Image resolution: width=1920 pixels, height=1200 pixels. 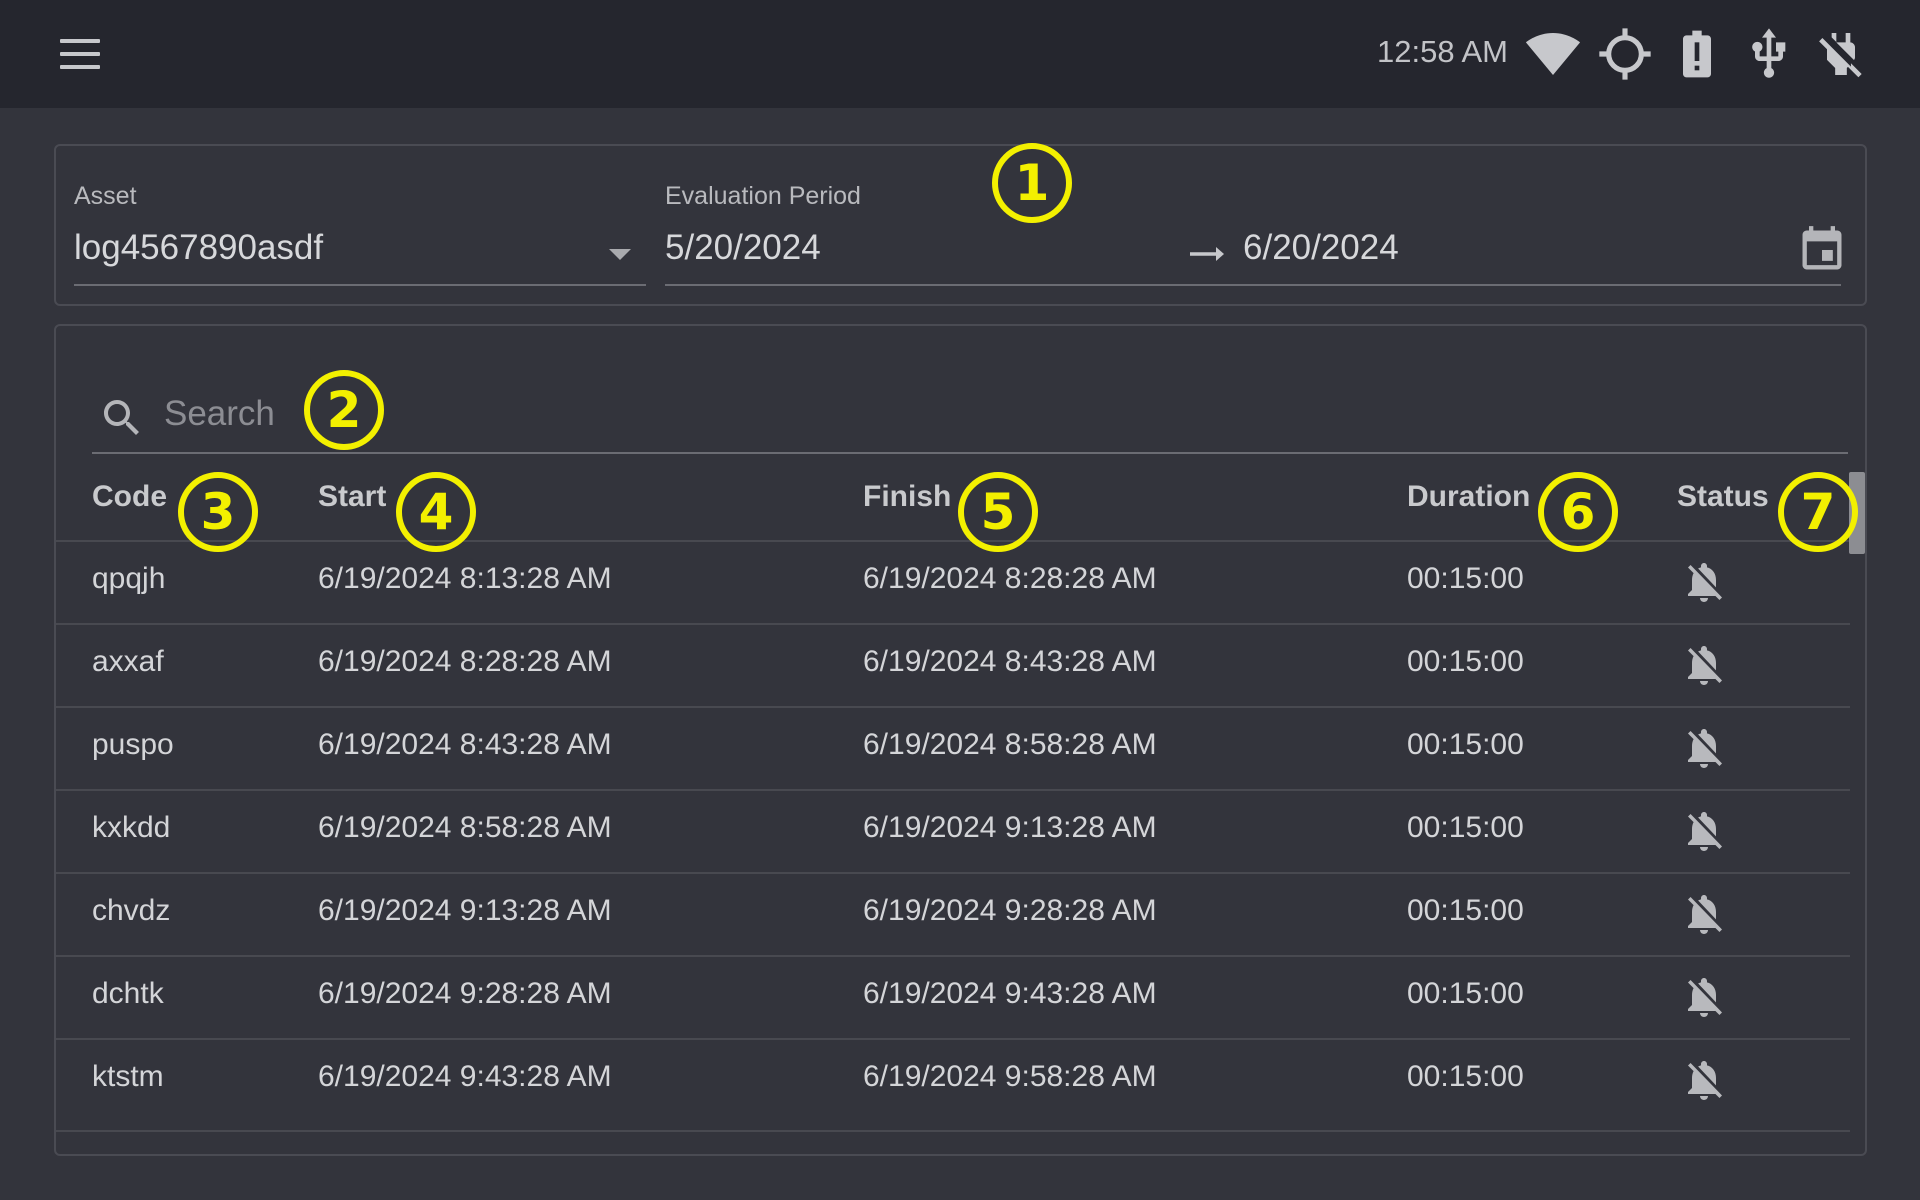 I want to click on calendar-icon, so click(x=1822, y=250).